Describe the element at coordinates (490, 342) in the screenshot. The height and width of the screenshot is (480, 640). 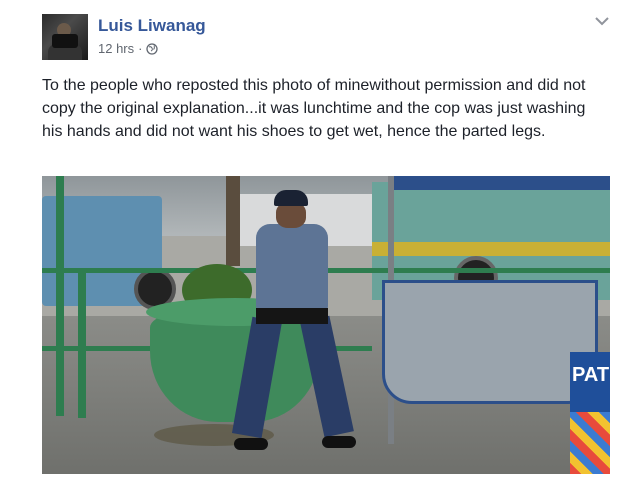
I see `photo-tarp` at that location.